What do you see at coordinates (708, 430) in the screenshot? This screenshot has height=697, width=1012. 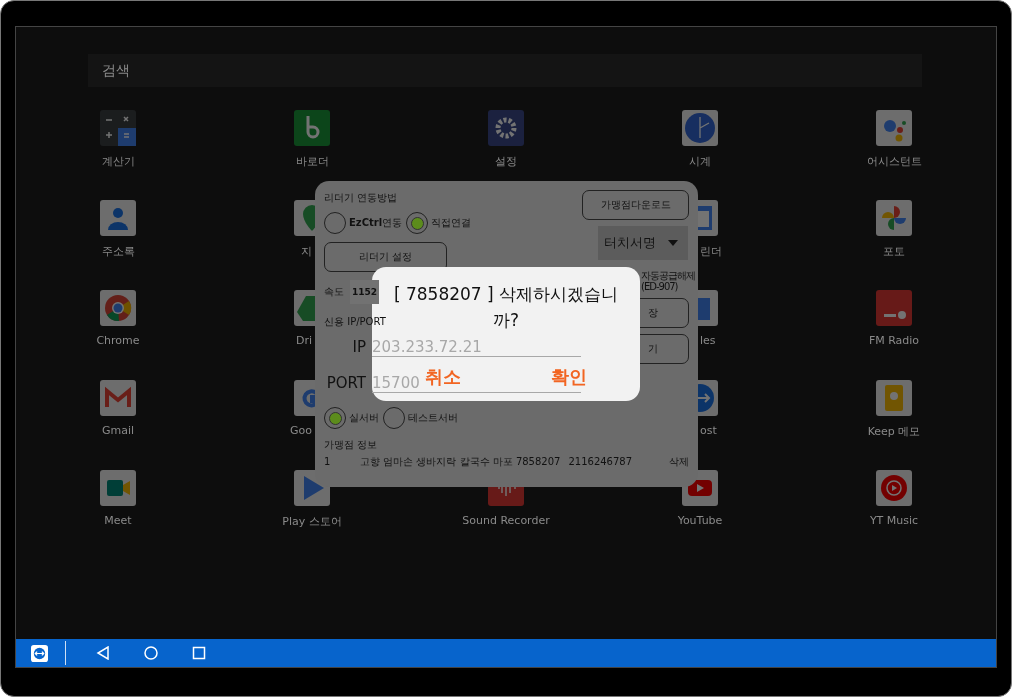 I see `app-label: ost` at bounding box center [708, 430].